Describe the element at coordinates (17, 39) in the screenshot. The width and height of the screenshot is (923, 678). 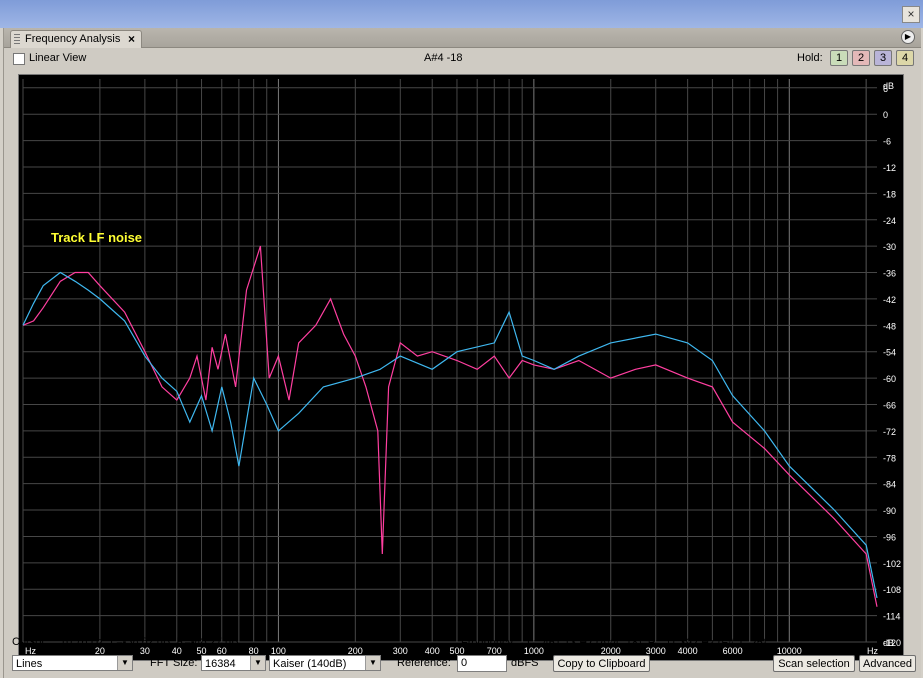
I see `grip-icon` at that location.